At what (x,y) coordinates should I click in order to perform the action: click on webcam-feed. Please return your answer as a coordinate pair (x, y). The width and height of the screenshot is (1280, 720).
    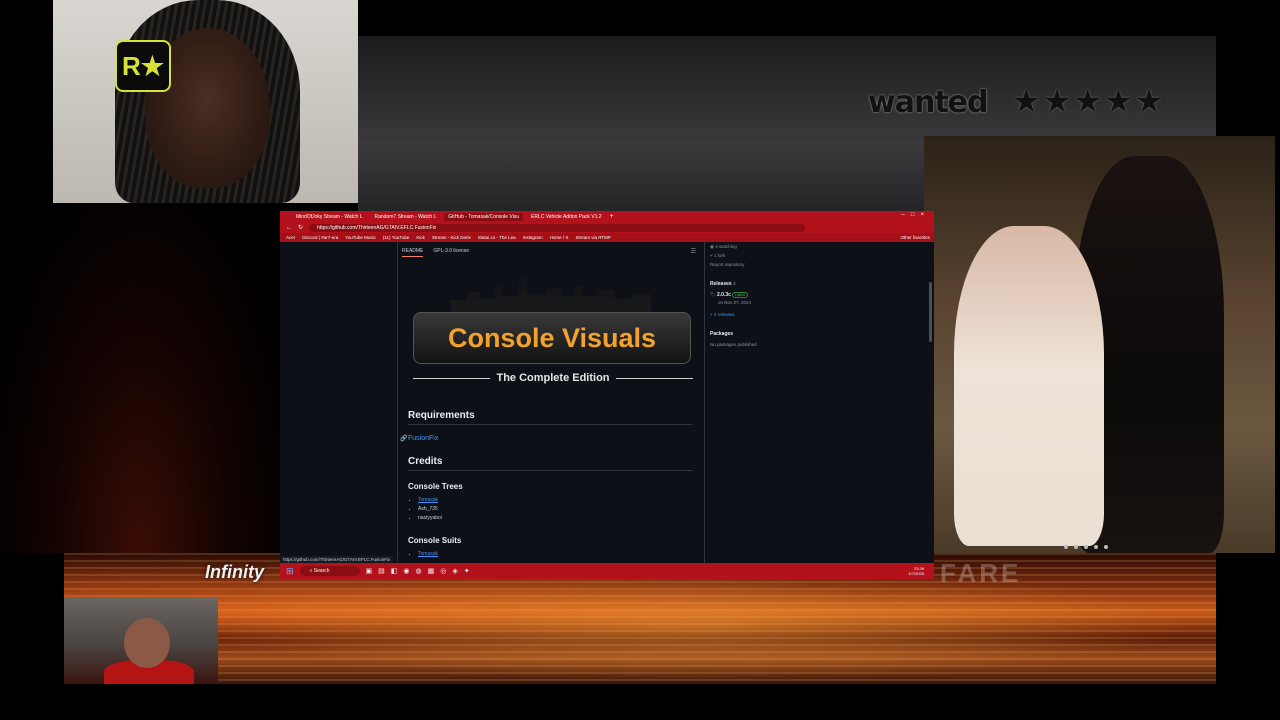
    Looking at the image, I should click on (141, 641).